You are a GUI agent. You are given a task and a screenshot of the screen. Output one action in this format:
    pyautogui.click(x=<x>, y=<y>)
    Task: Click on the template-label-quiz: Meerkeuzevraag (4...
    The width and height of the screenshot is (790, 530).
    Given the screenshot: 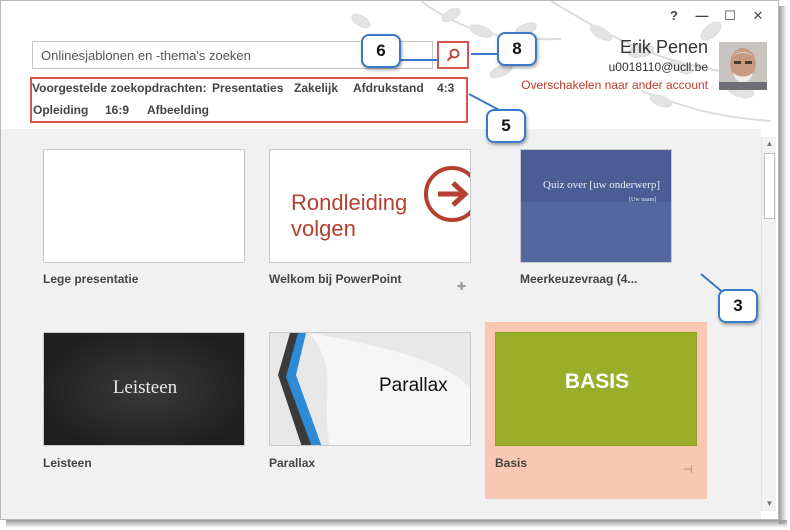 What is the action you would take?
    pyautogui.click(x=578, y=279)
    